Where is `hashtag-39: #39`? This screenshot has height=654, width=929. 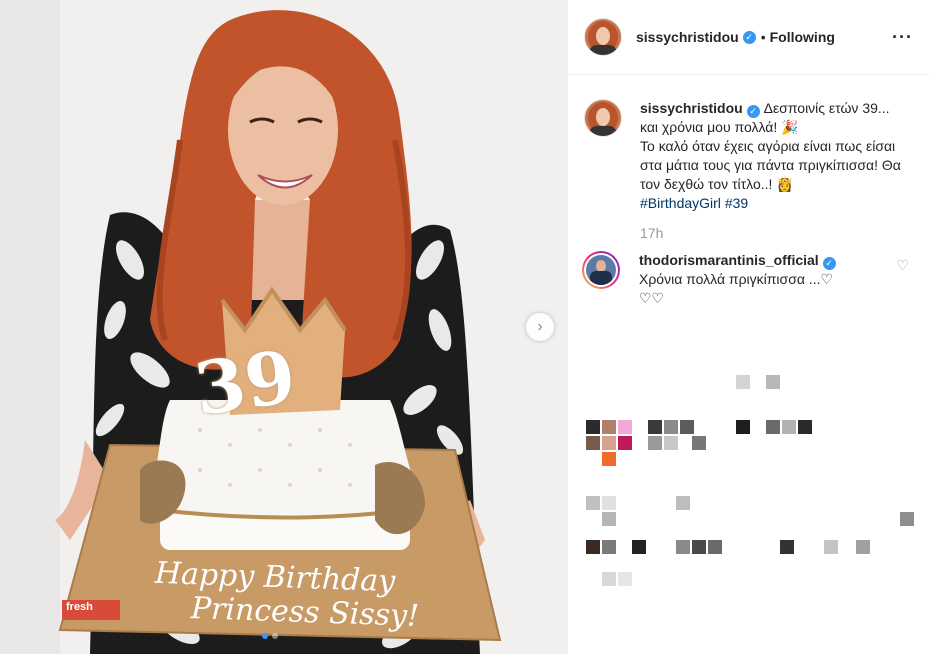
hashtag-39: #39 is located at coordinates (736, 203).